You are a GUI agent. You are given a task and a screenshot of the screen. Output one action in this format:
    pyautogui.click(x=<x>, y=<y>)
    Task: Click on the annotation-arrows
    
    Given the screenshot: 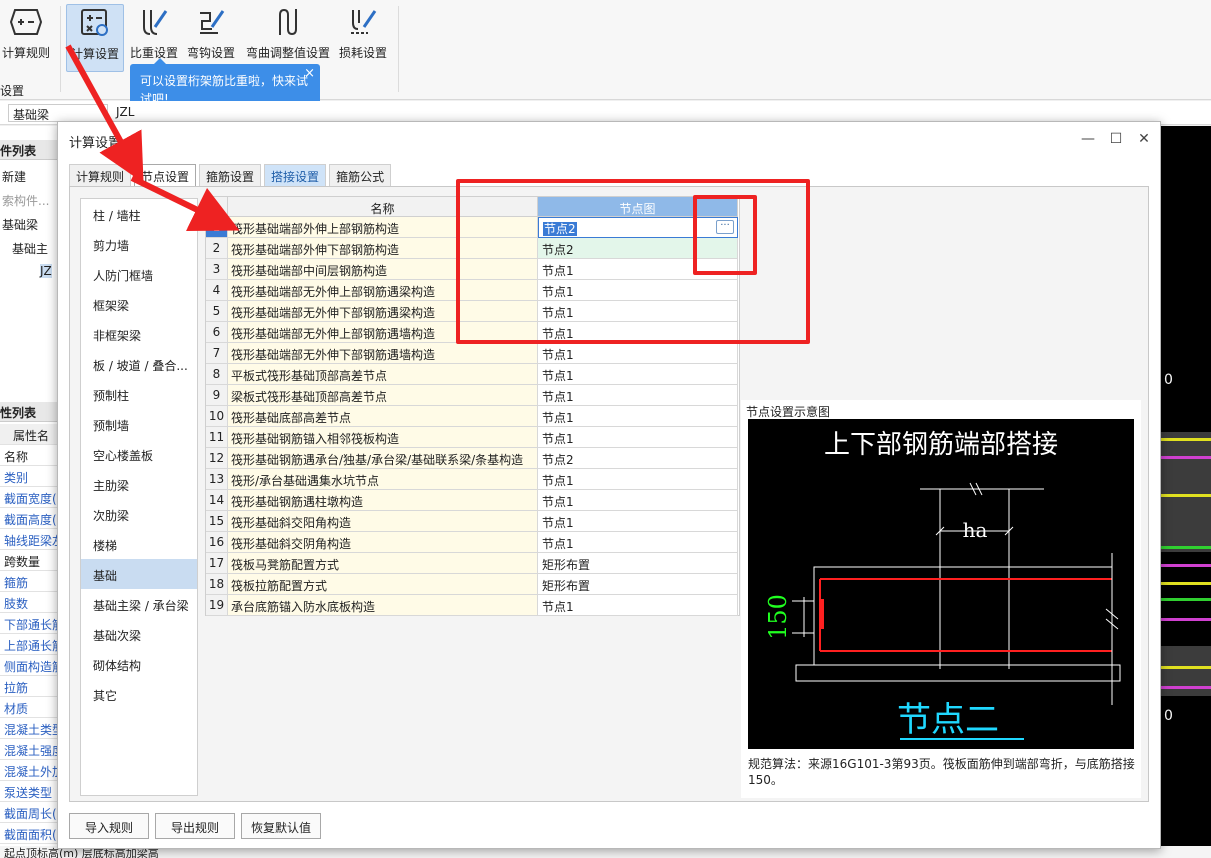 What is the action you would take?
    pyautogui.click(x=152, y=138)
    